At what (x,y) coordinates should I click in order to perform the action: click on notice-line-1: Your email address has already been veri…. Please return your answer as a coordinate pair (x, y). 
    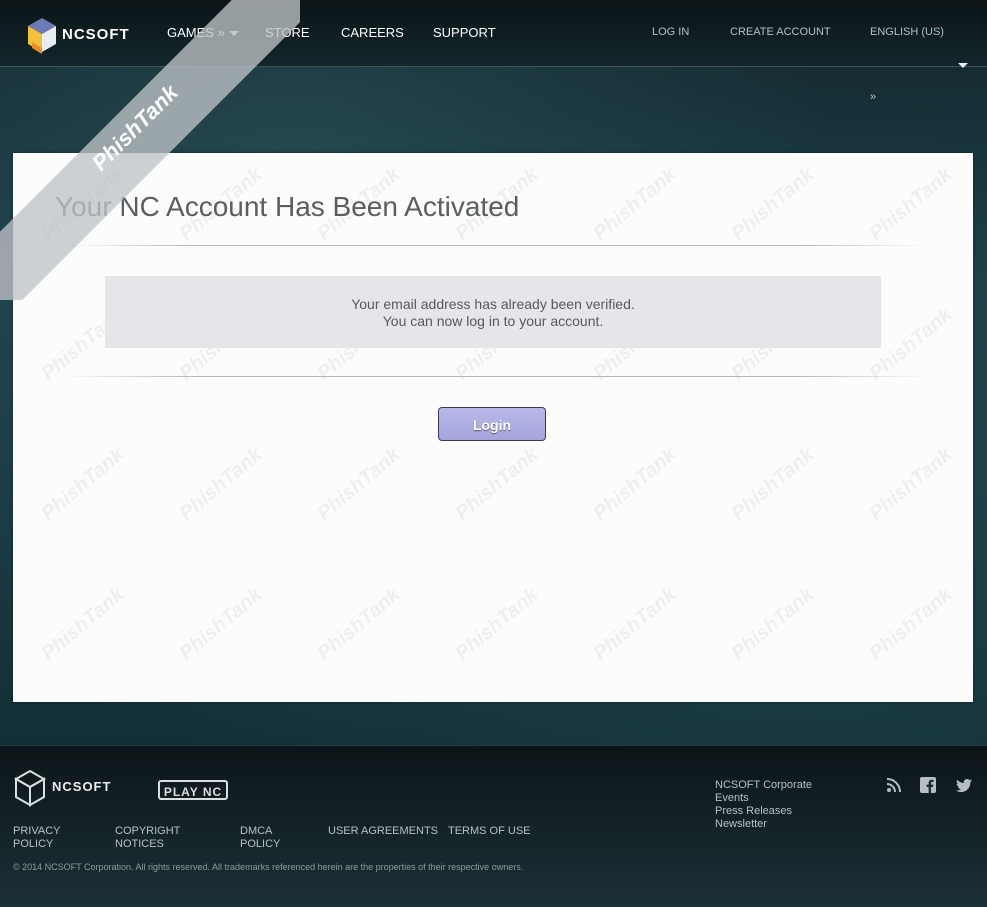
    Looking at the image, I should click on (493, 304).